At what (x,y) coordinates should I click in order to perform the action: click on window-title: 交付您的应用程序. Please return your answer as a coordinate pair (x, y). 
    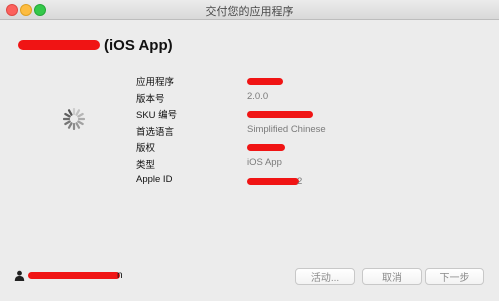
    Looking at the image, I should click on (249, 12).